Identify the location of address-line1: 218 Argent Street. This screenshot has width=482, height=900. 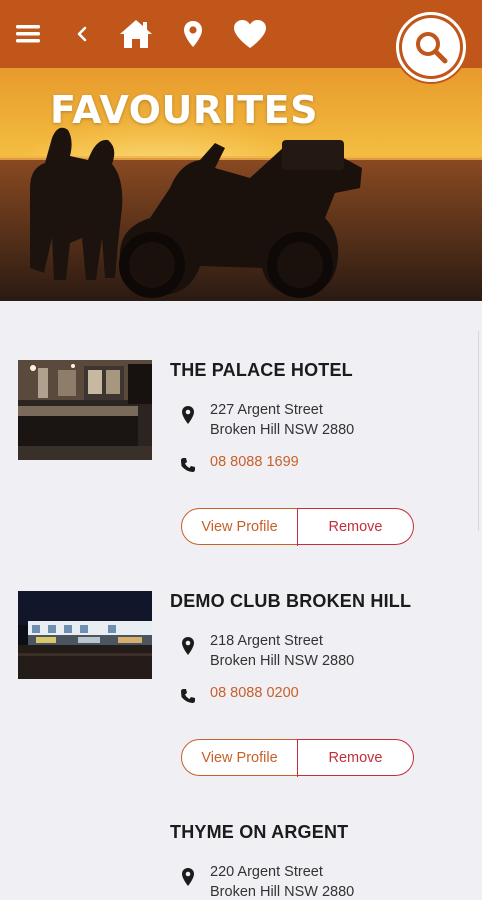
(266, 641).